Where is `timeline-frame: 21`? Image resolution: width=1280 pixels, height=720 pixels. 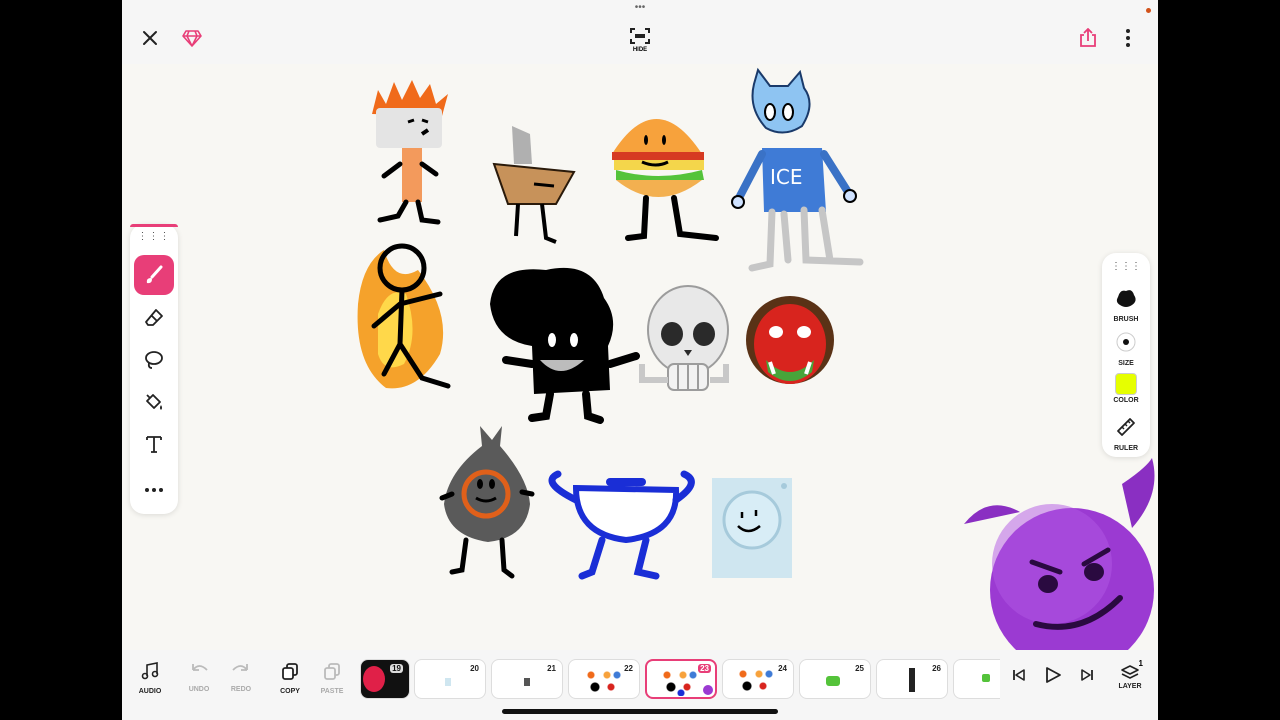
timeline-frame: 21 is located at coordinates (527, 679).